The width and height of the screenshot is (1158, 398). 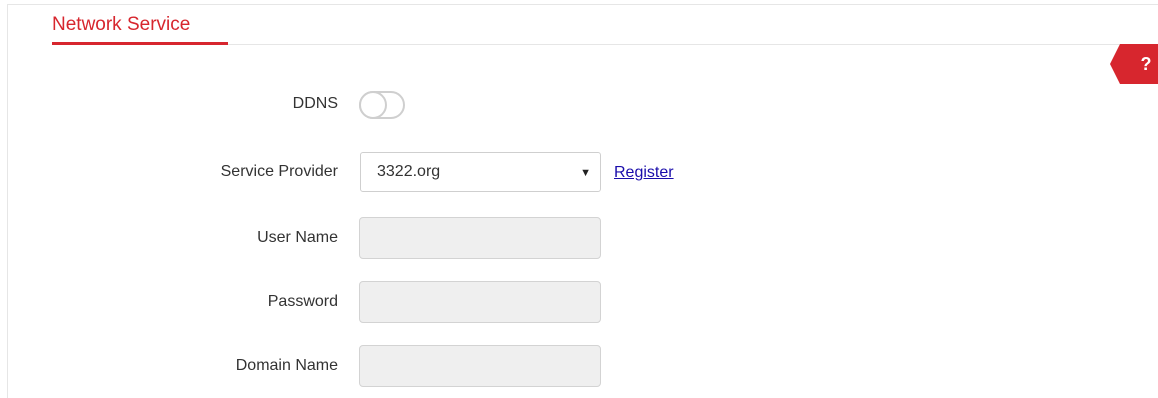 I want to click on ddns-toggle, so click(x=382, y=105).